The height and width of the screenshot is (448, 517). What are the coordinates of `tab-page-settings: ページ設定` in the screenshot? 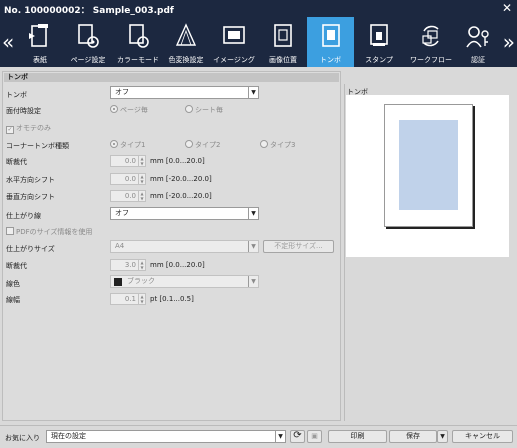 It's located at (88, 42).